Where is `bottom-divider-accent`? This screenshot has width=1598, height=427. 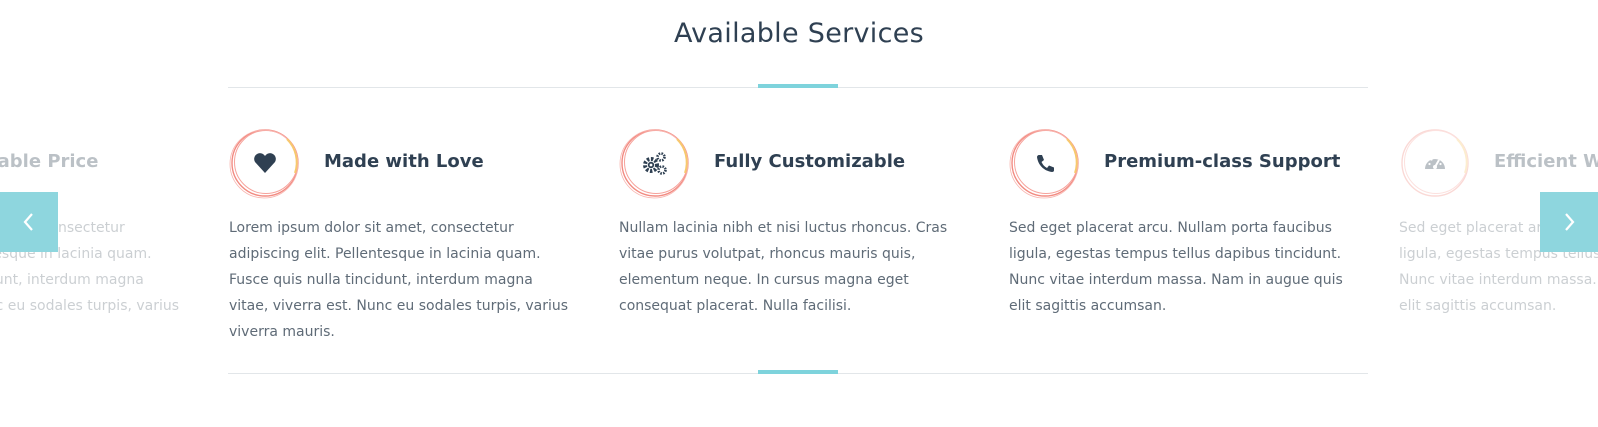 bottom-divider-accent is located at coordinates (798, 372).